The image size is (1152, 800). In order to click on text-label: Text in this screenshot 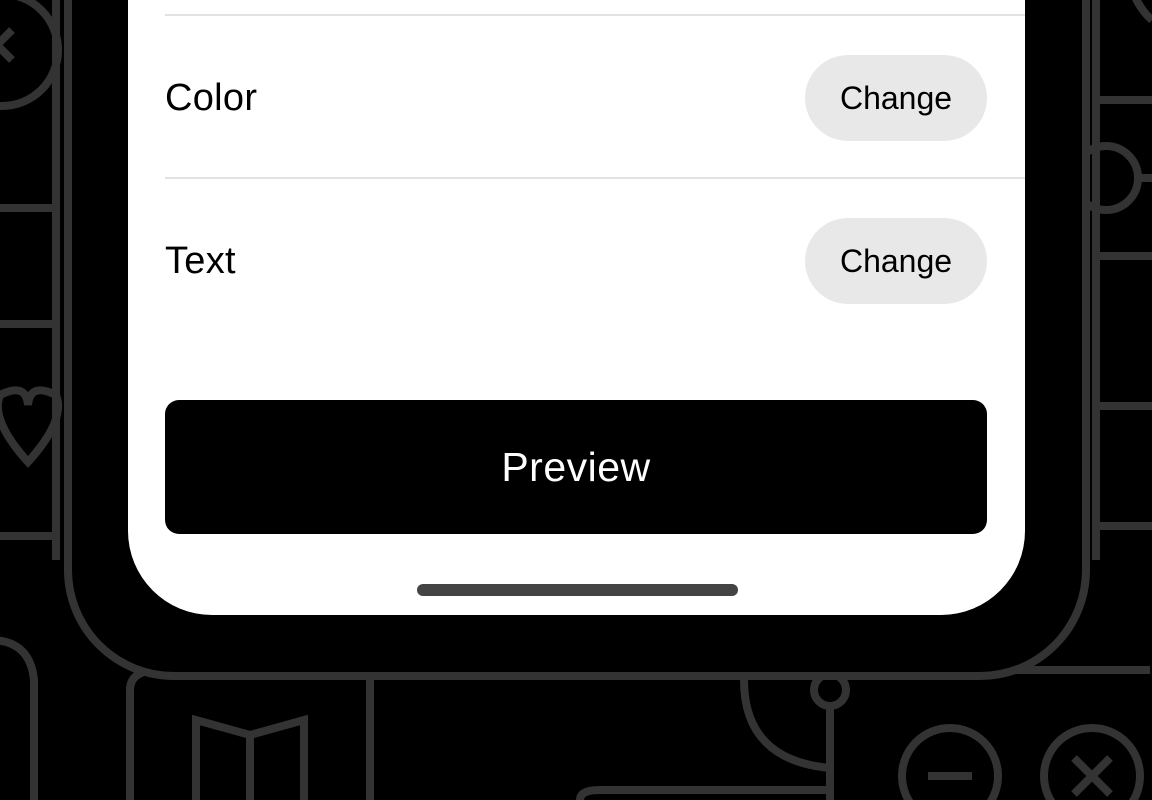, I will do `click(200, 260)`.